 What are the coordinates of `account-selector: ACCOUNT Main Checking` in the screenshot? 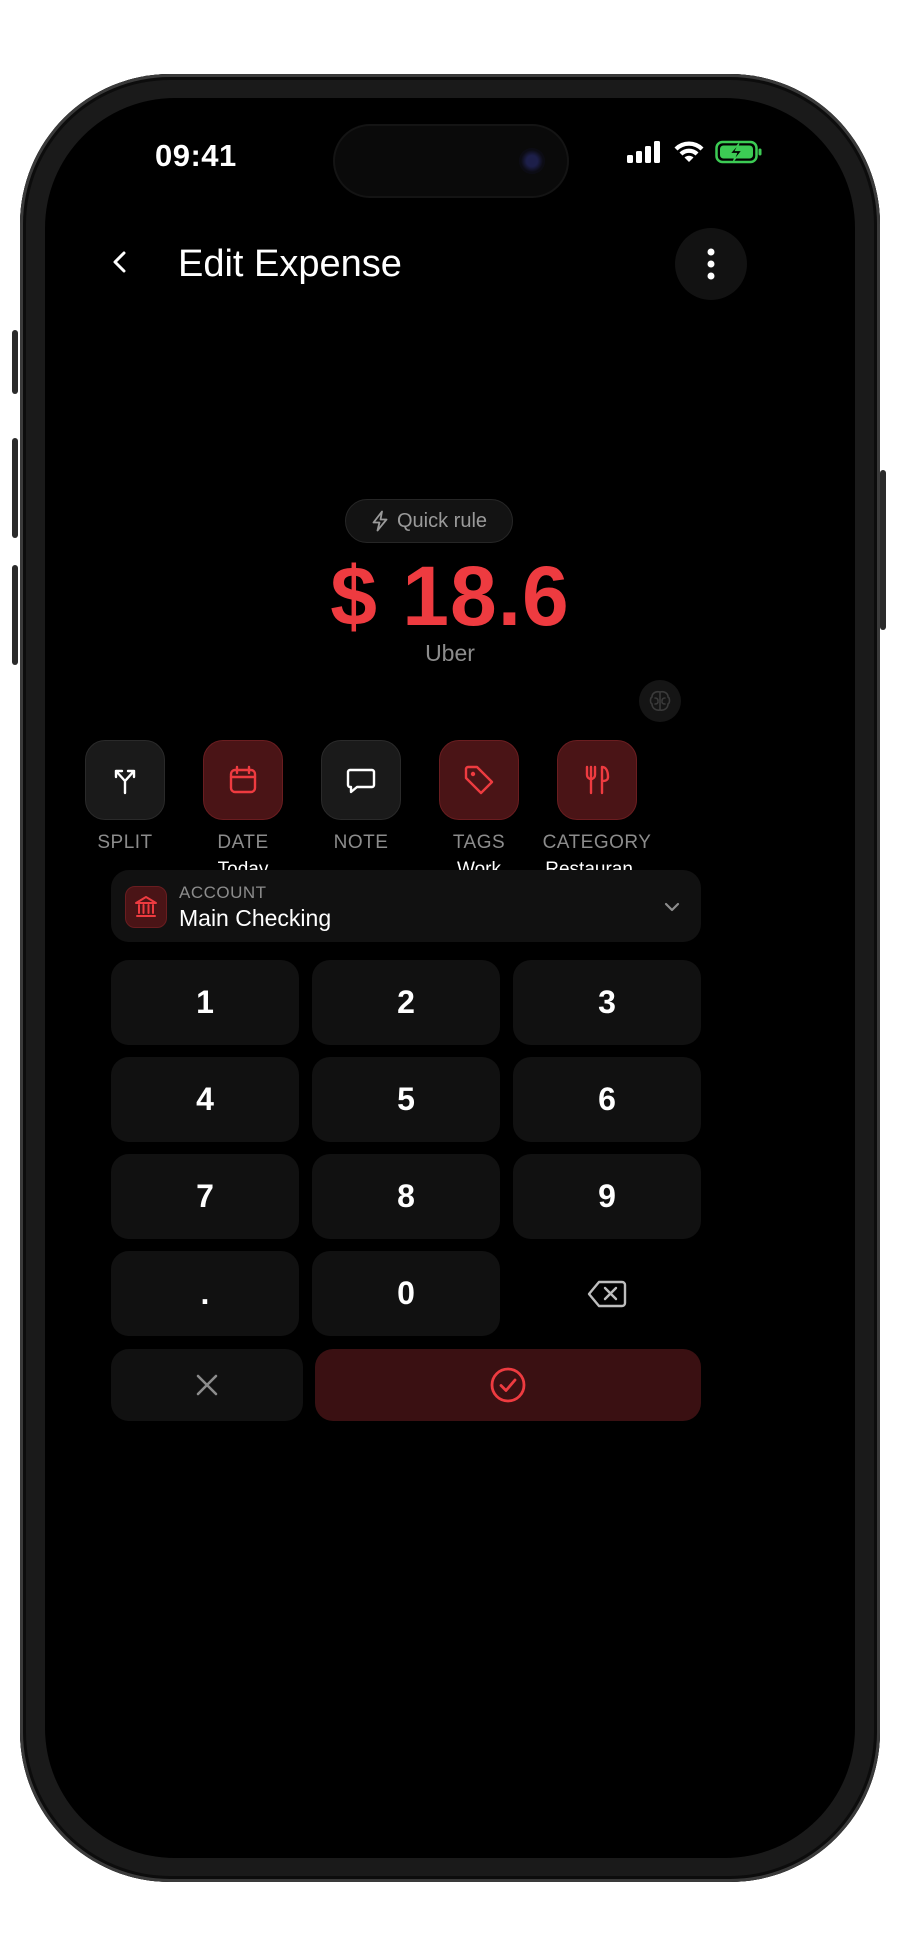 It's located at (406, 906).